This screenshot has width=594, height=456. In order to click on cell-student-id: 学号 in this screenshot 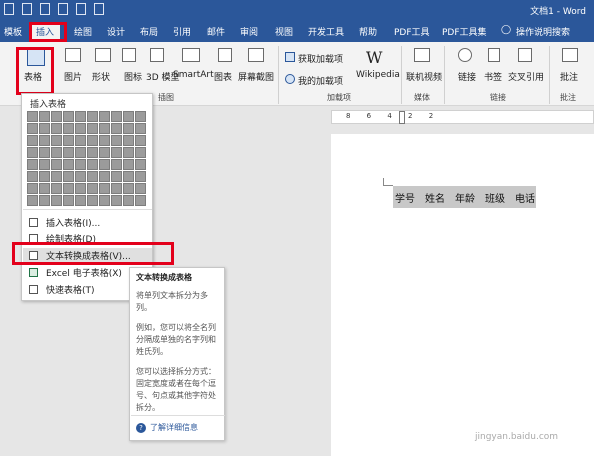, I will do `click(405, 197)`.